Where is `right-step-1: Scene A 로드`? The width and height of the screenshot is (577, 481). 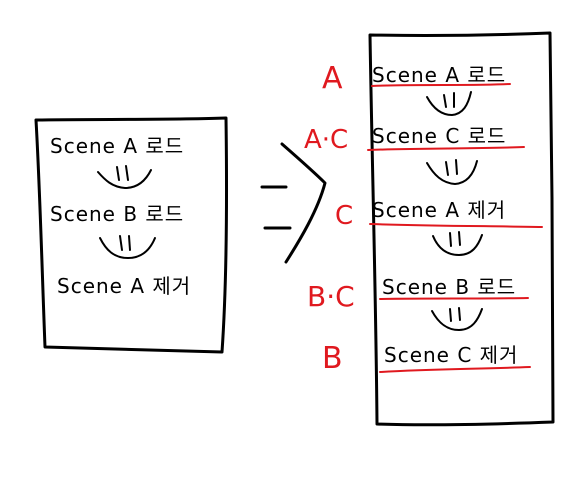
right-step-1: Scene A 로드 is located at coordinates (439, 75).